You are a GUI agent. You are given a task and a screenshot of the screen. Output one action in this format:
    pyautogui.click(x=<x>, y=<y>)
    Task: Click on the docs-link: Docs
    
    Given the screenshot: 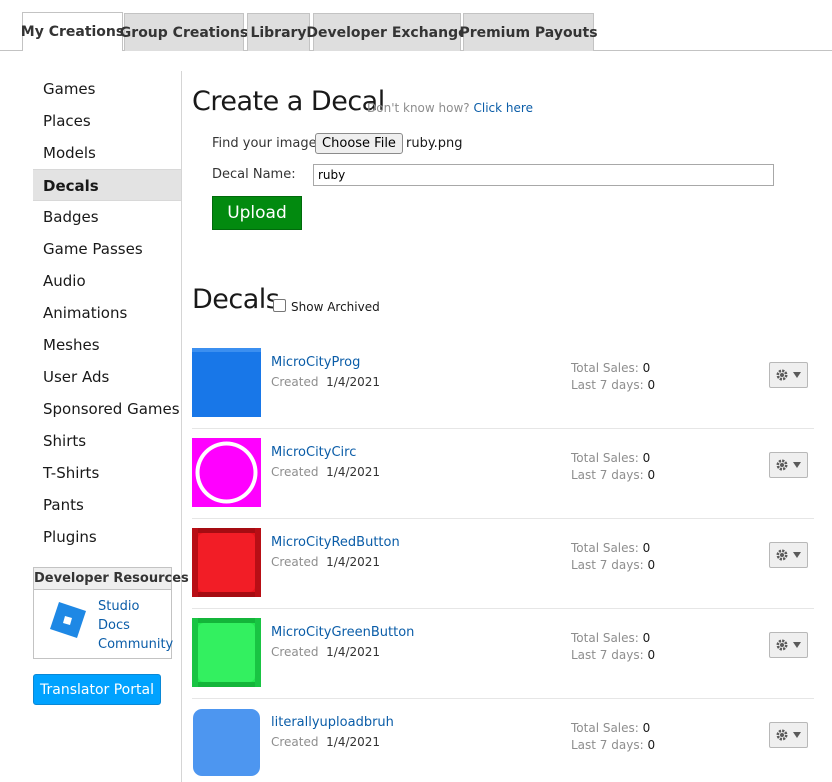 What is the action you would take?
    pyautogui.click(x=135, y=625)
    